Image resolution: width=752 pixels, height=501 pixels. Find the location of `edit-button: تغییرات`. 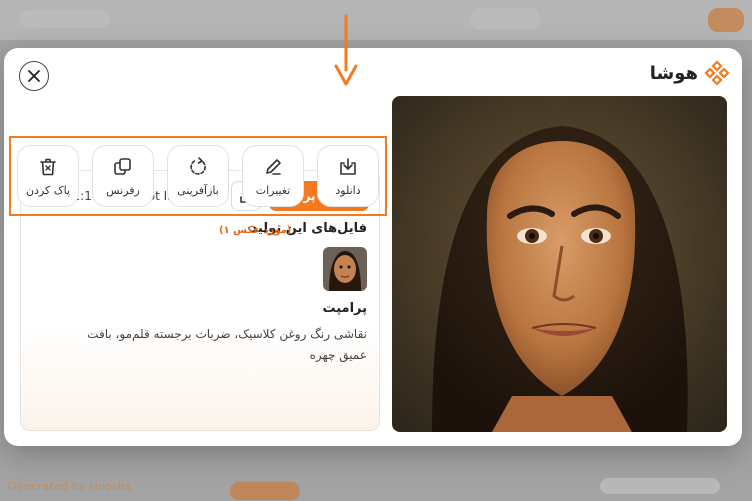

edit-button: تغییرات is located at coordinates (273, 176).